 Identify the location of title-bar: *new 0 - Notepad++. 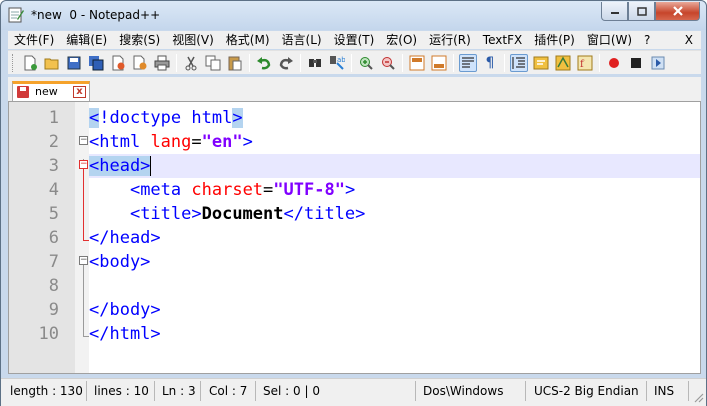
(353, 15).